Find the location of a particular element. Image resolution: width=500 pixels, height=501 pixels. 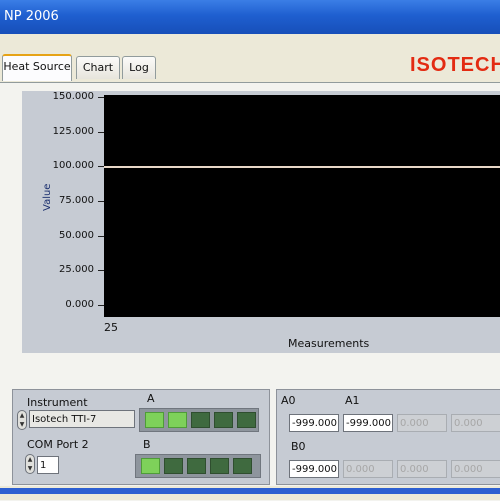

tab-chart: Chart is located at coordinates (98, 67).